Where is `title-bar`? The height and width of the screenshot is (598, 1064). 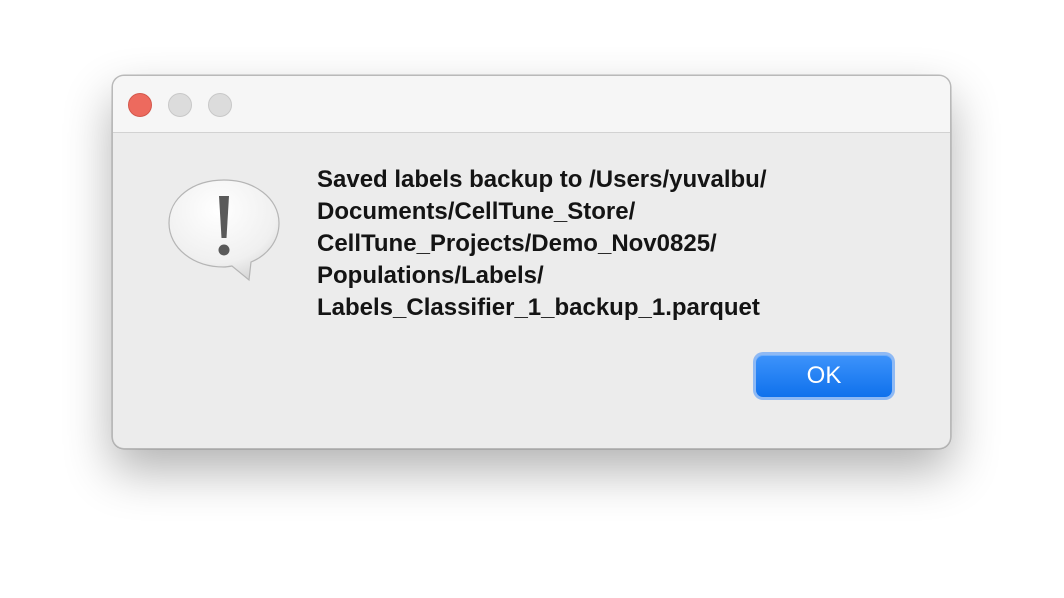
title-bar is located at coordinates (531, 104).